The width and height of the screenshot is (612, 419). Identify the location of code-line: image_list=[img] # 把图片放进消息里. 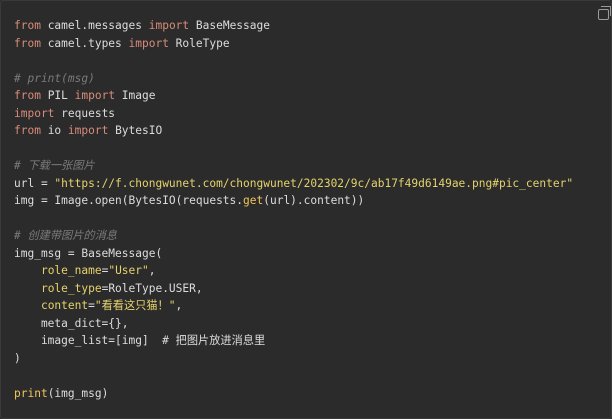
(312, 341).